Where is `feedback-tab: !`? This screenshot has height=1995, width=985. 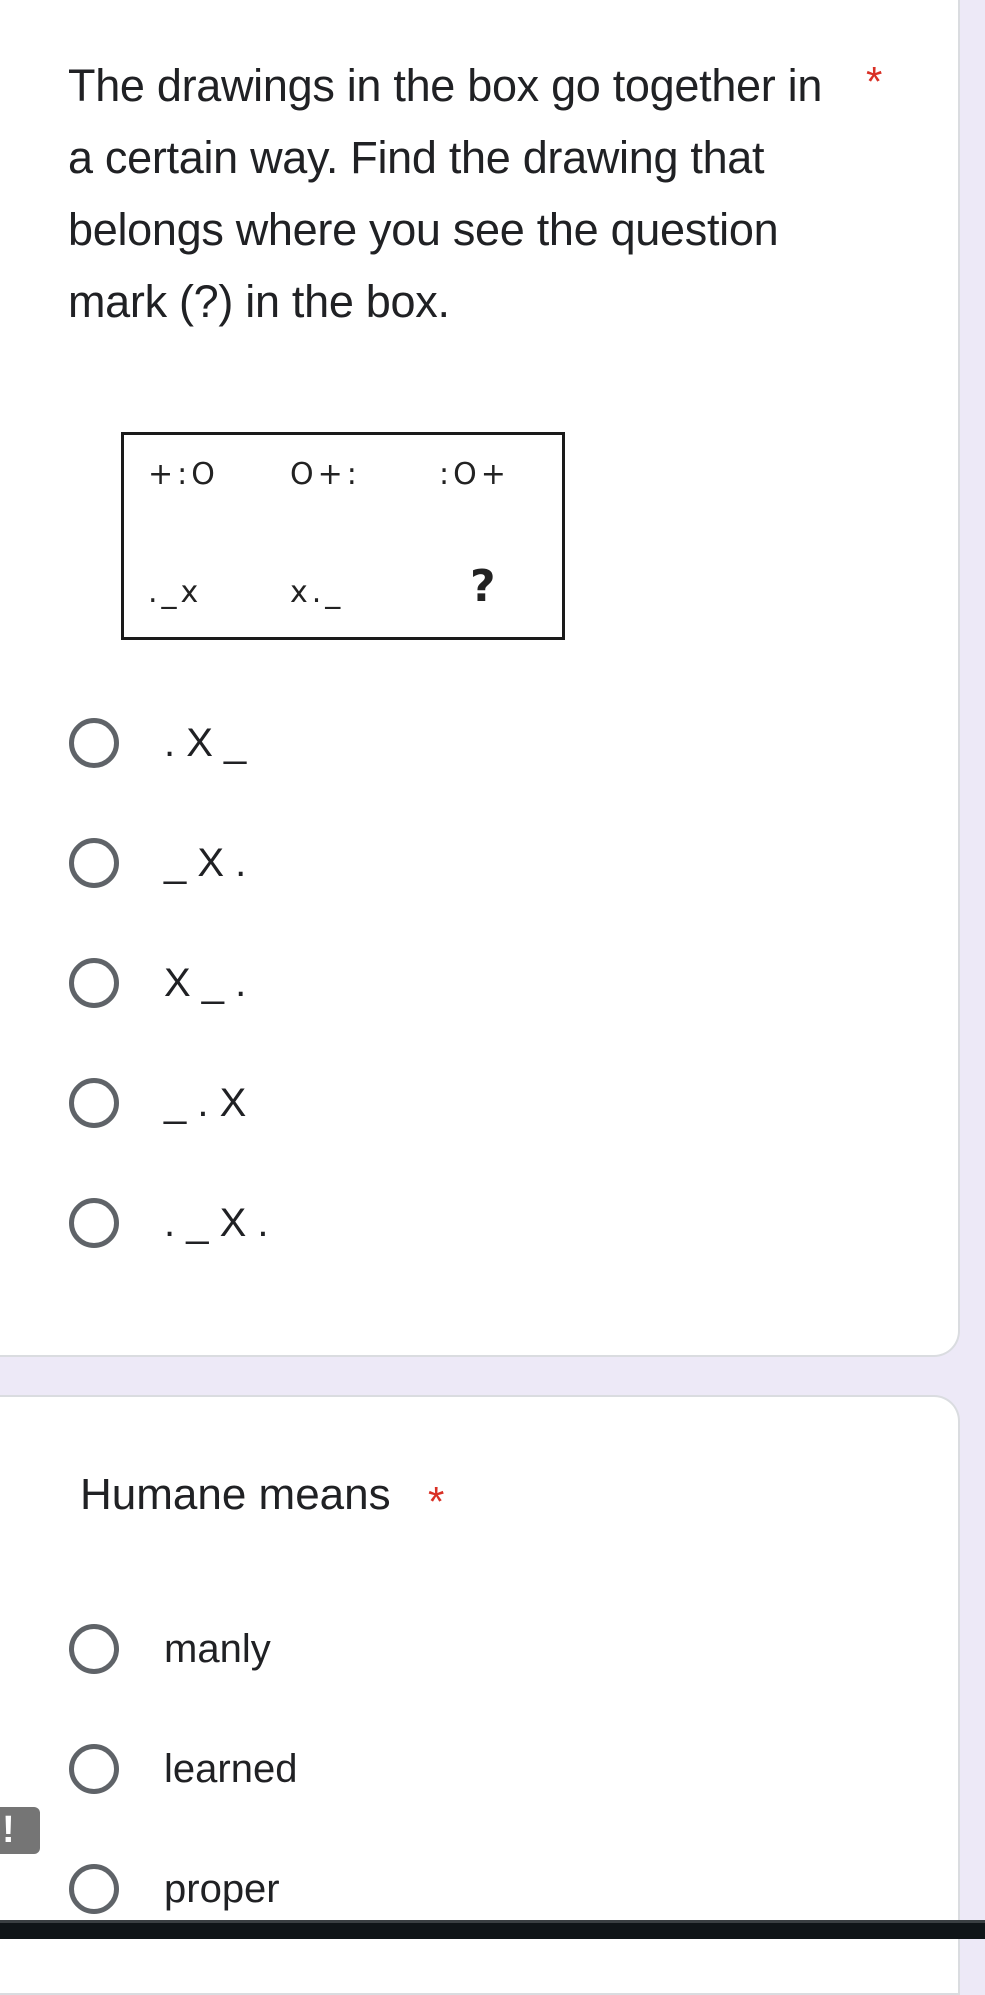 feedback-tab: ! is located at coordinates (20, 1830).